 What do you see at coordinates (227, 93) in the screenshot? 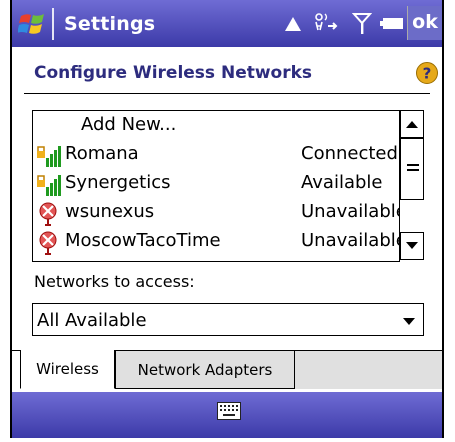
I see `header-divider` at bounding box center [227, 93].